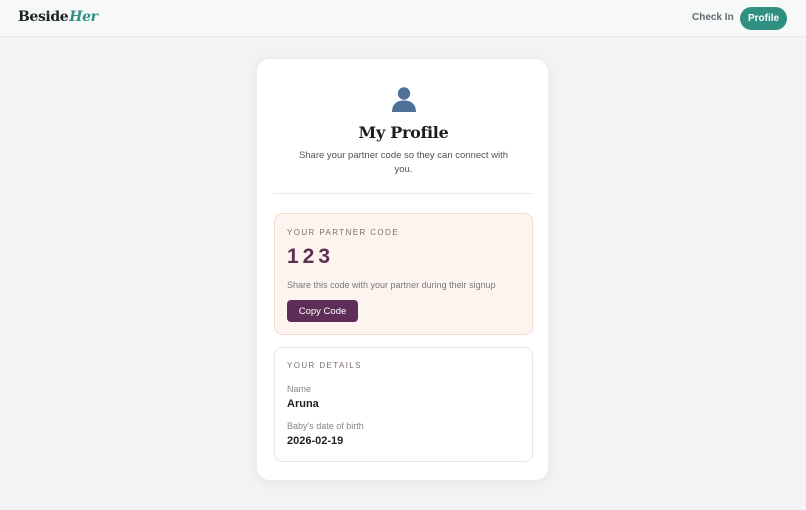 The width and height of the screenshot is (806, 510). Describe the element at coordinates (325, 426) in the screenshot. I see `dob-label: Baby's date of birth` at that location.